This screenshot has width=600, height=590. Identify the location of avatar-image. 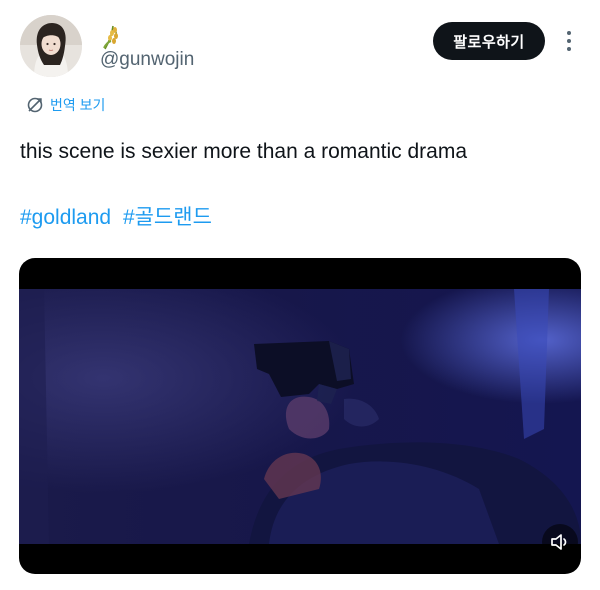
(51, 46).